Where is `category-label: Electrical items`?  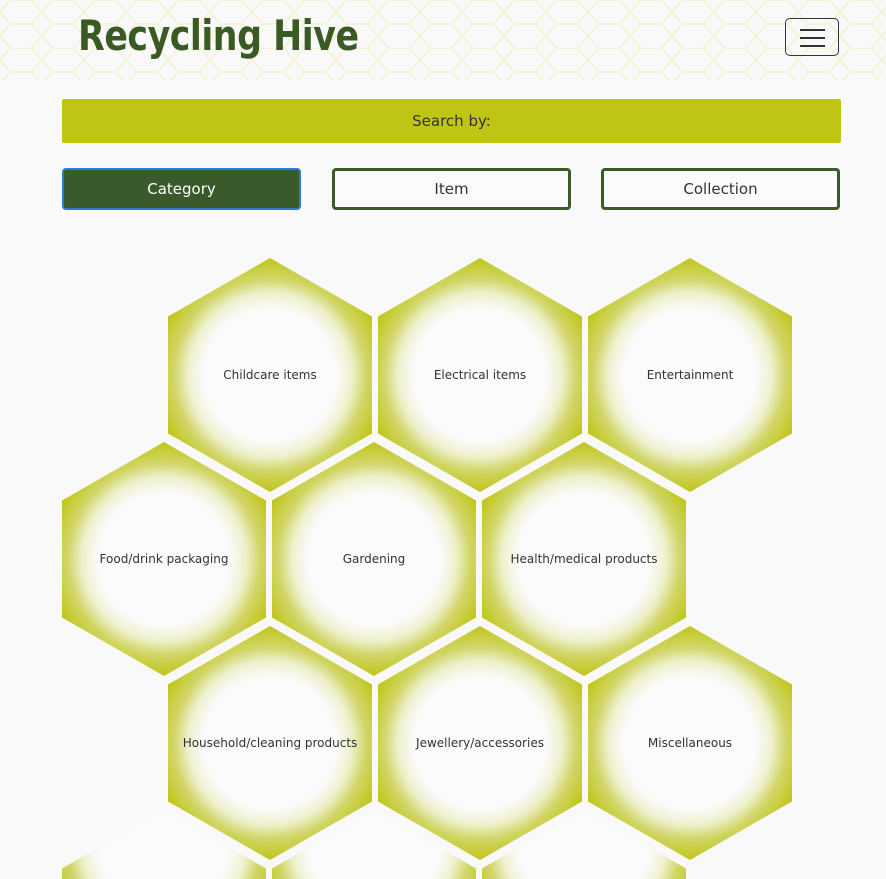
category-label: Electrical items is located at coordinates (480, 375).